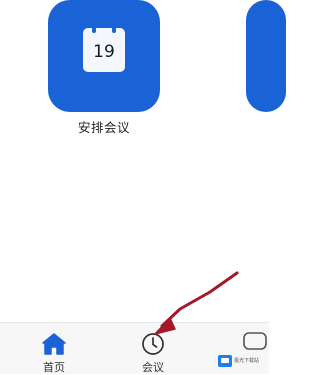 Image resolution: width=320 pixels, height=375 pixels. What do you see at coordinates (196, 303) in the screenshot?
I see `arrow-annotation` at bounding box center [196, 303].